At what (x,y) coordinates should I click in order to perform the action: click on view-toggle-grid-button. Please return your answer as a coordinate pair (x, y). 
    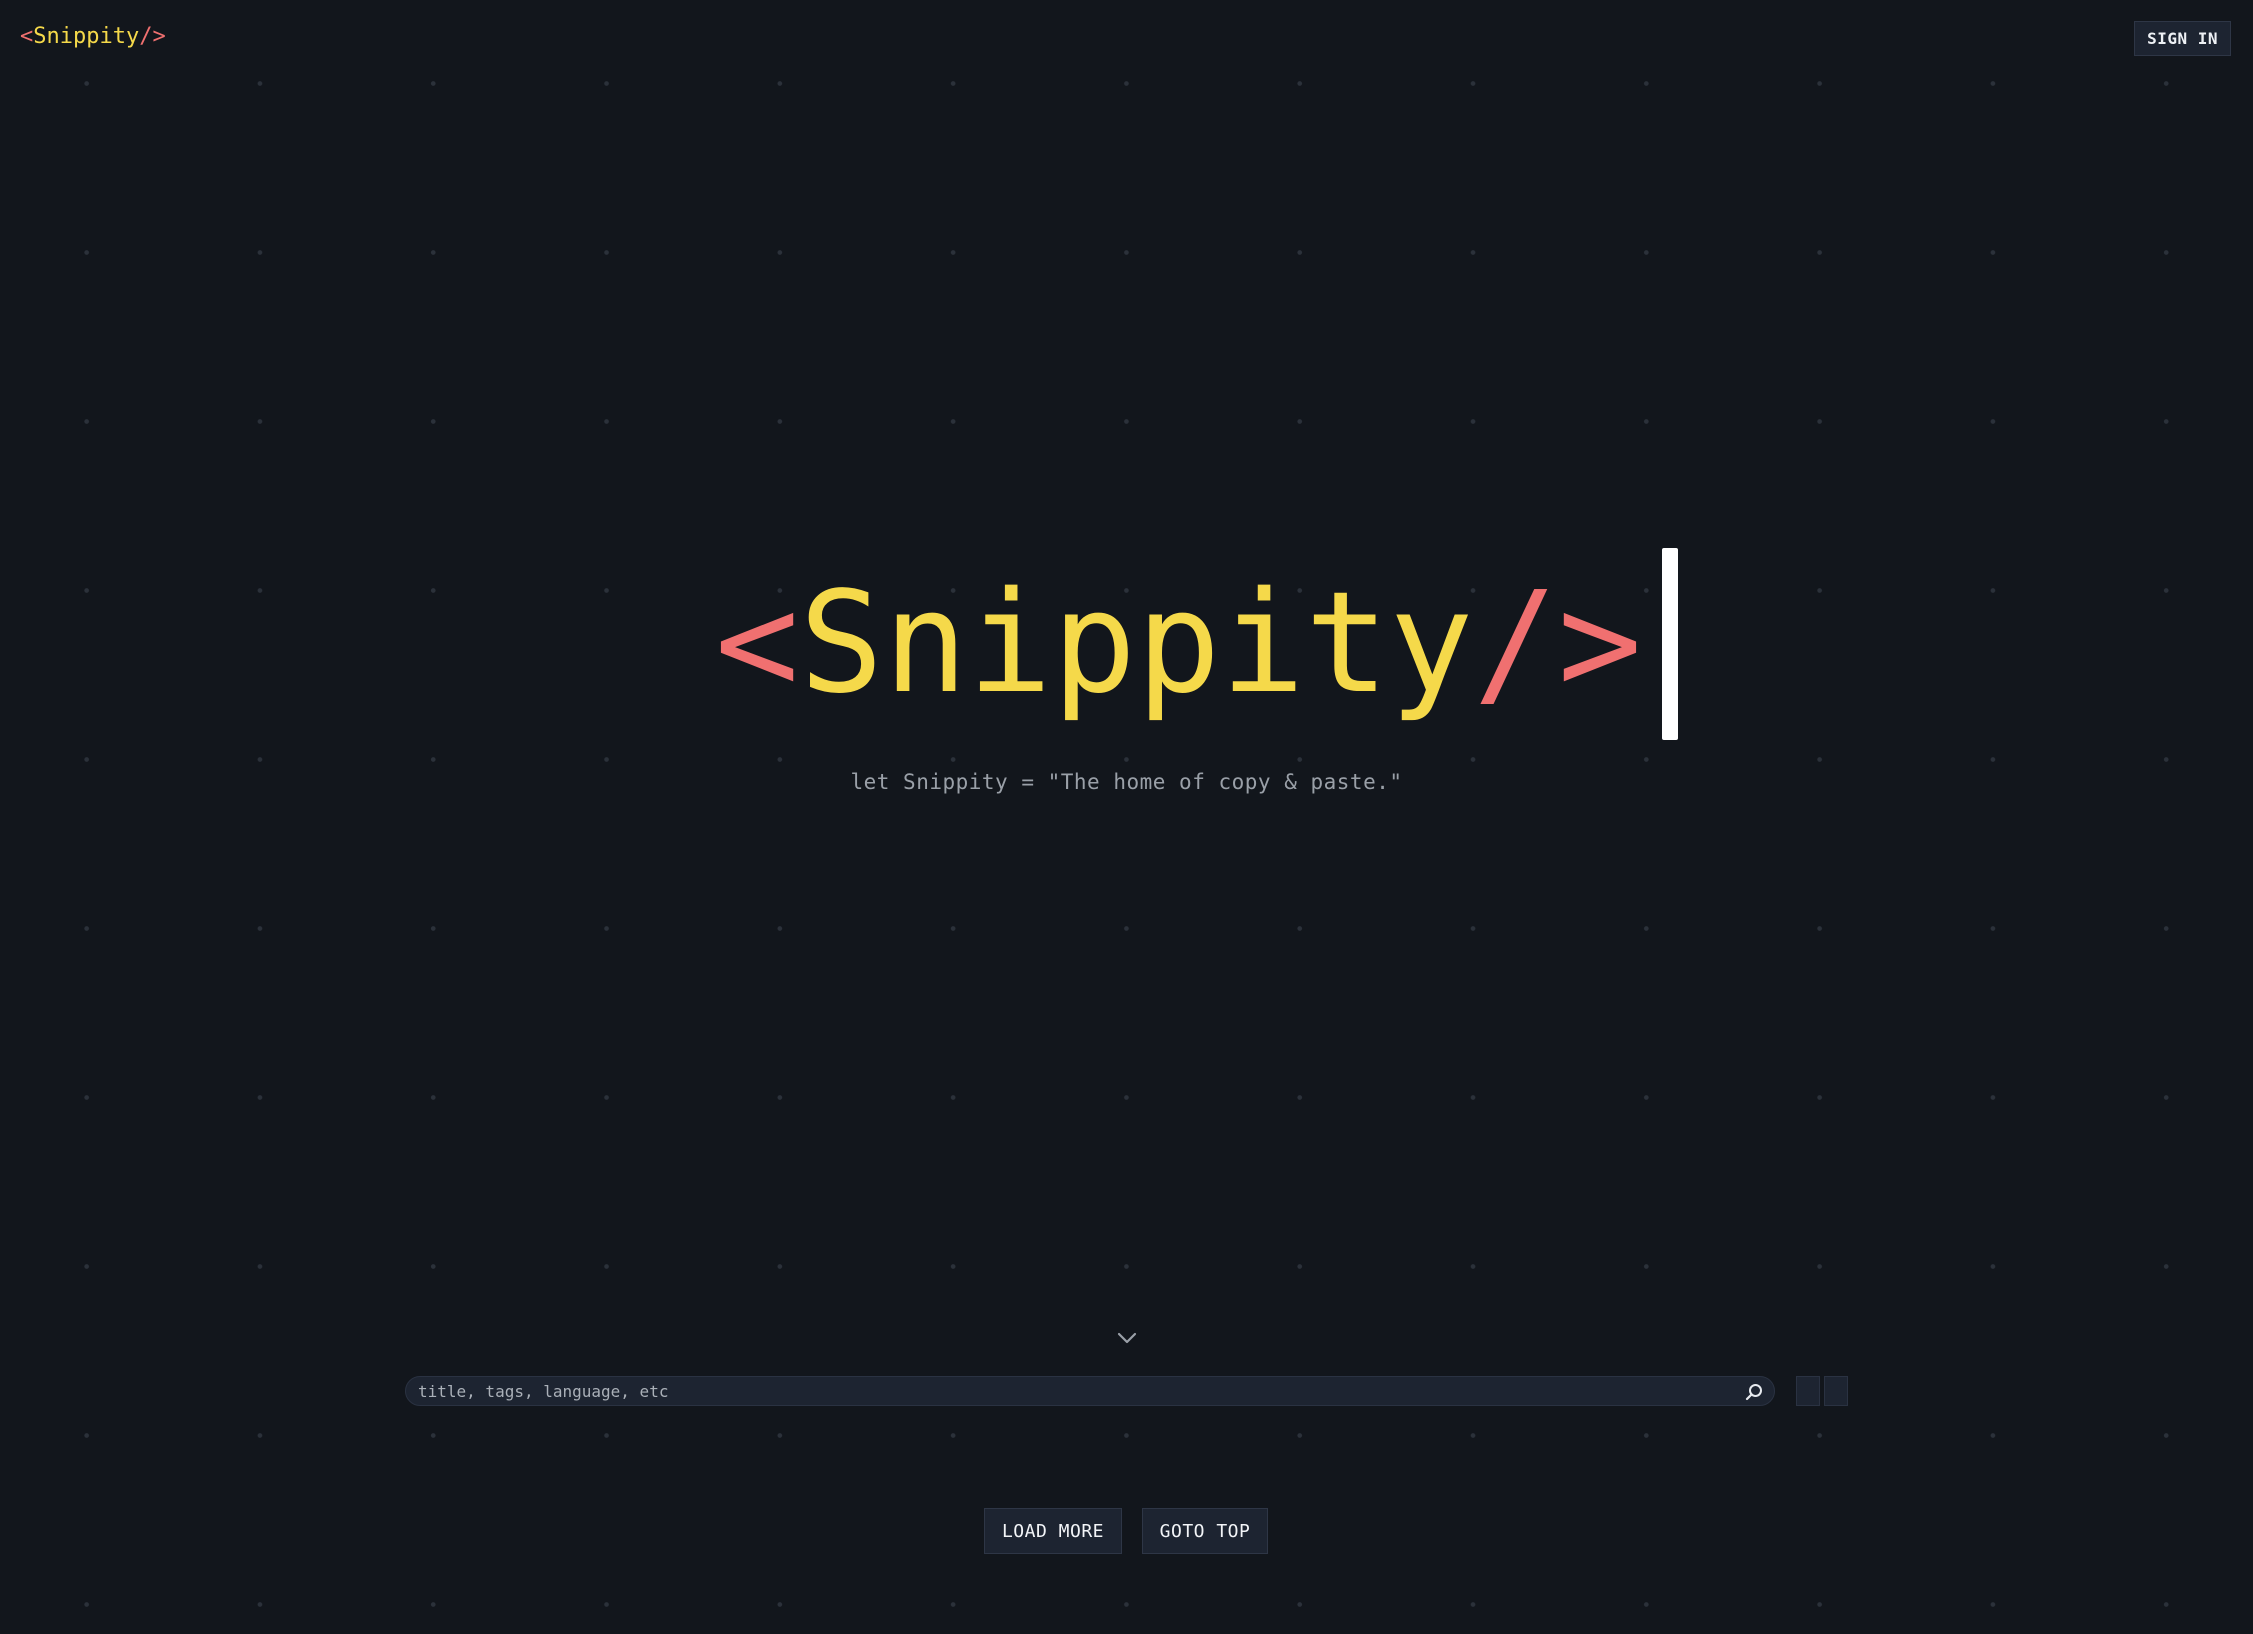
    Looking at the image, I should click on (1808, 1391).